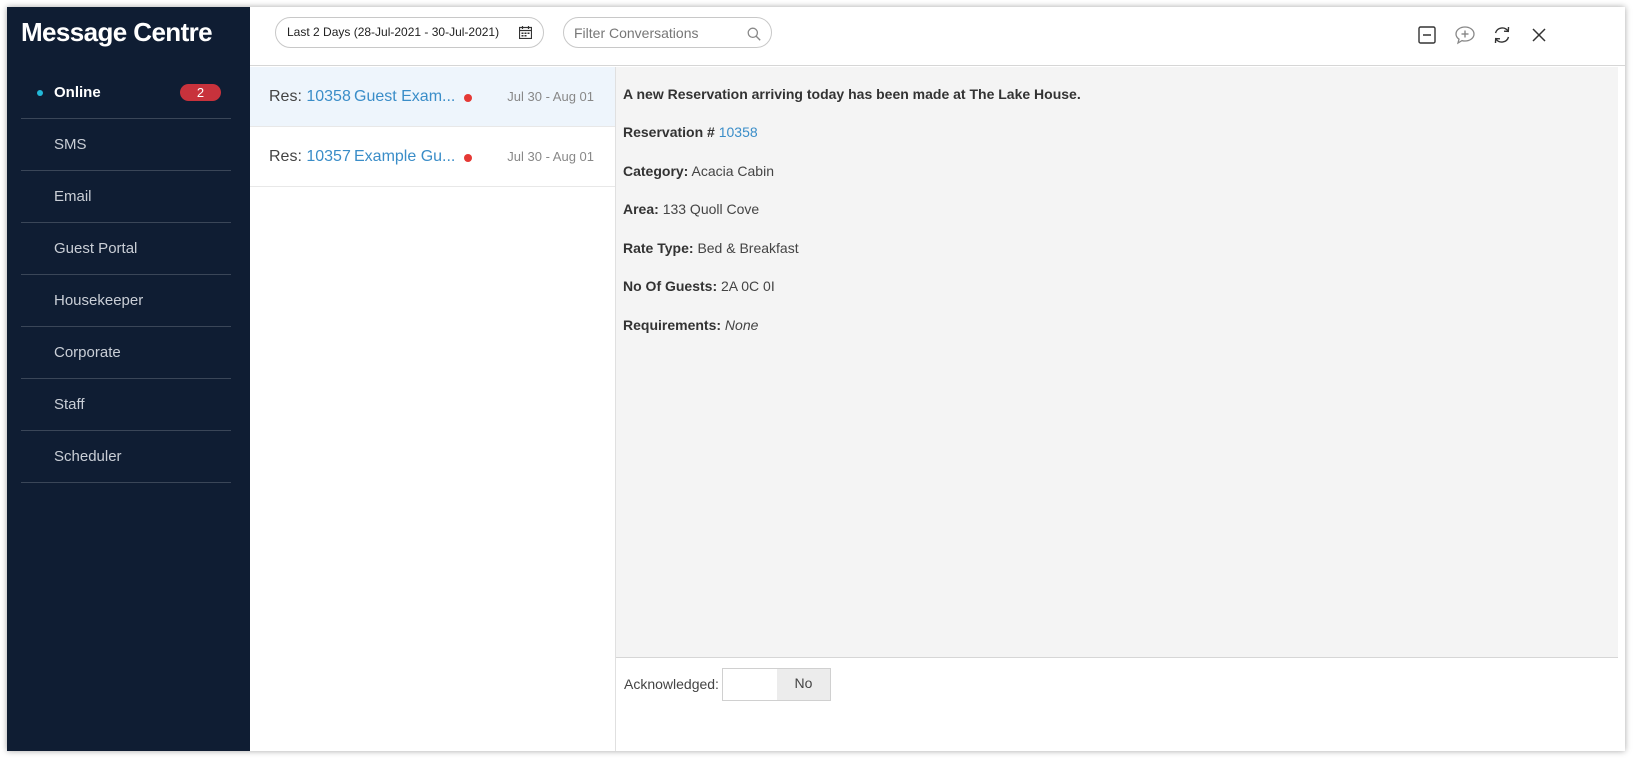 This screenshot has height=758, width=1633. I want to click on category-value: Acacia Cabin, so click(732, 171).